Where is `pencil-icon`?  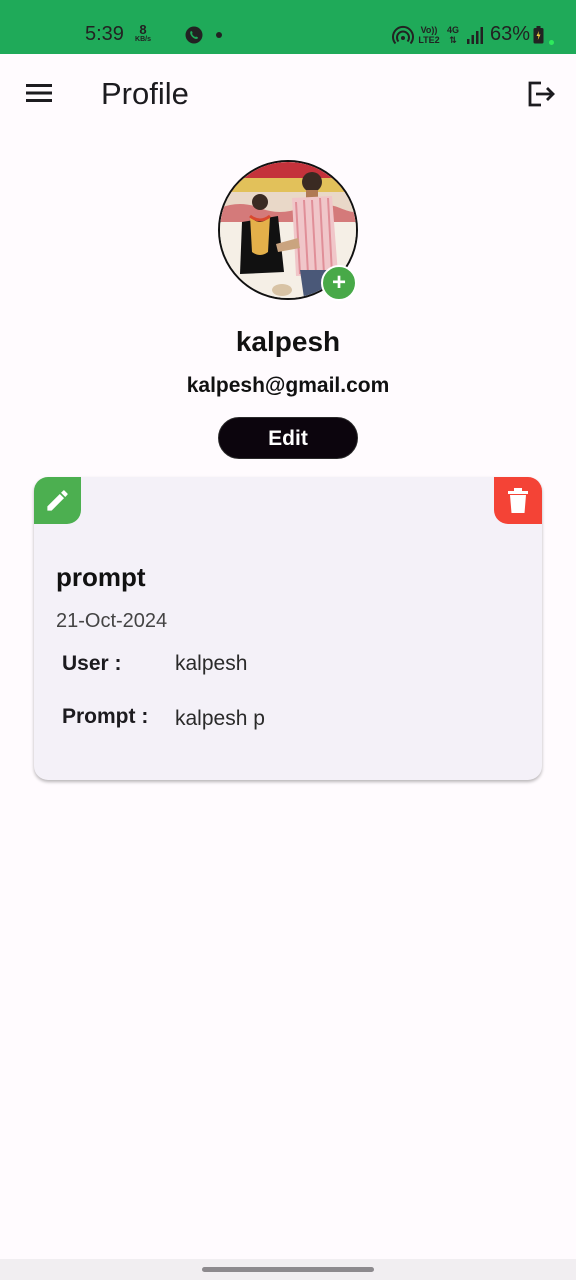
pencil-icon is located at coordinates (57, 500).